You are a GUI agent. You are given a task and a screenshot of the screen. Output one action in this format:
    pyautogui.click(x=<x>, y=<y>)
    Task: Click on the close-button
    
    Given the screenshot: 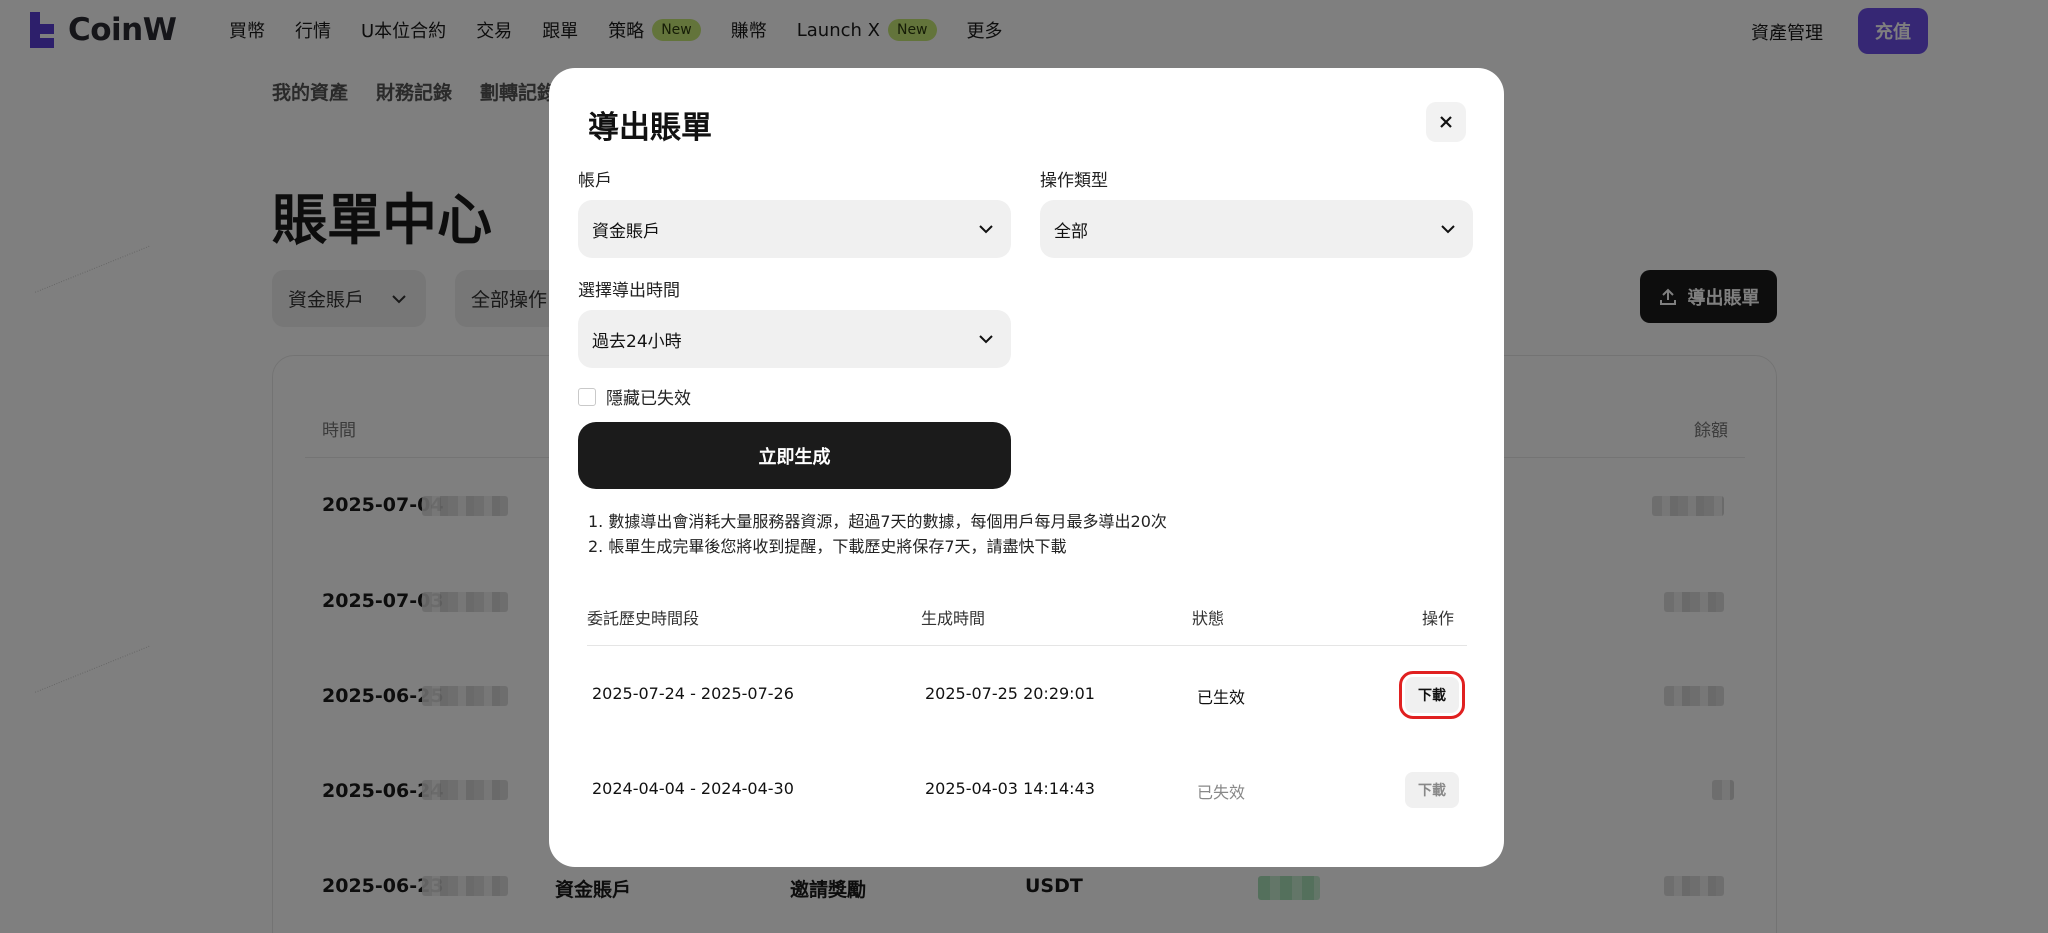 What is the action you would take?
    pyautogui.click(x=1446, y=122)
    